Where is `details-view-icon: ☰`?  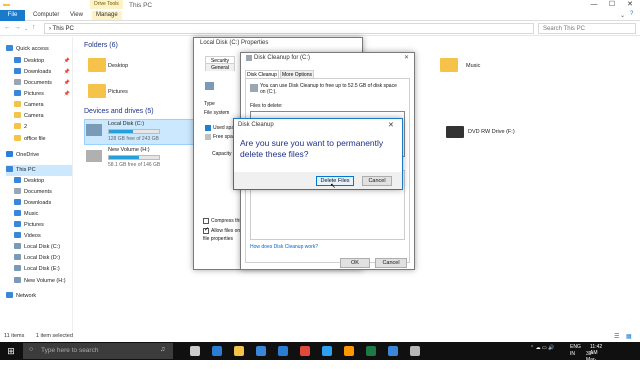 details-view-icon: ☰ is located at coordinates (616, 336).